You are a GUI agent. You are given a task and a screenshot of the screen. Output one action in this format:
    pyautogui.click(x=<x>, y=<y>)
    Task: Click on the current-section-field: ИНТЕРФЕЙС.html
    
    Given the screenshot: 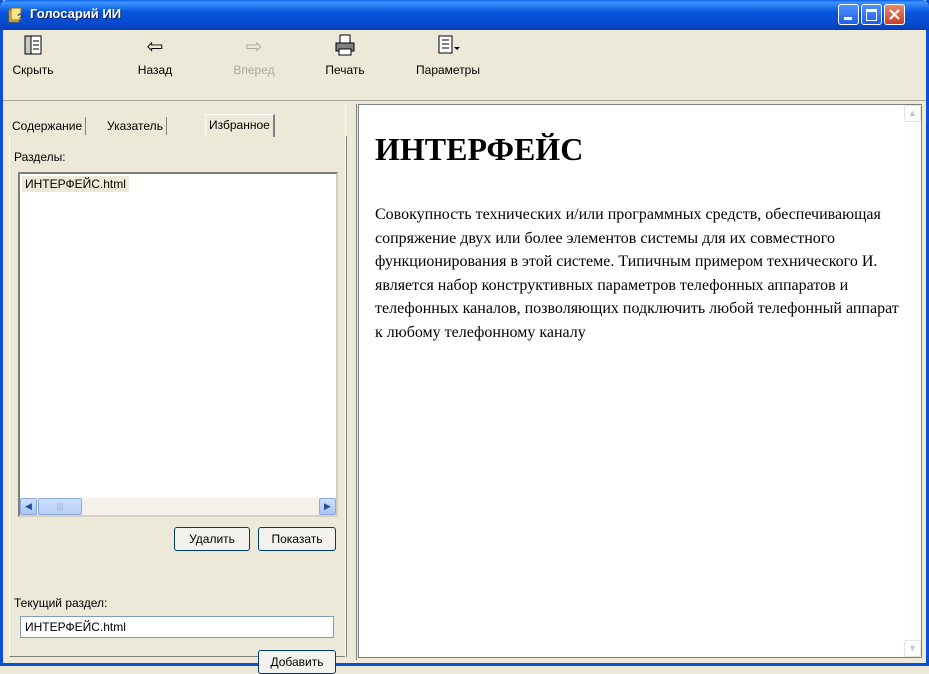 What is the action you would take?
    pyautogui.click(x=177, y=627)
    